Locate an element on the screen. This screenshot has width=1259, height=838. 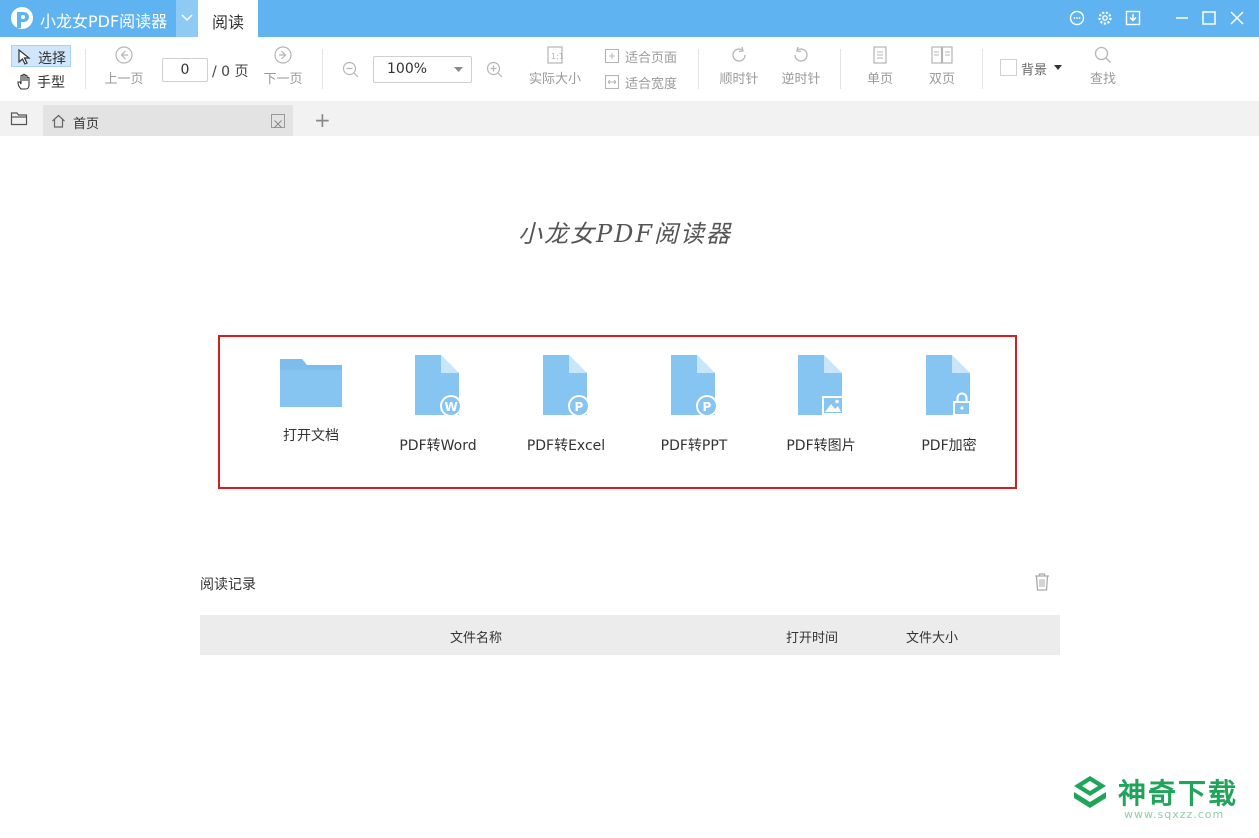
add-tab-button: + is located at coordinates (322, 120).